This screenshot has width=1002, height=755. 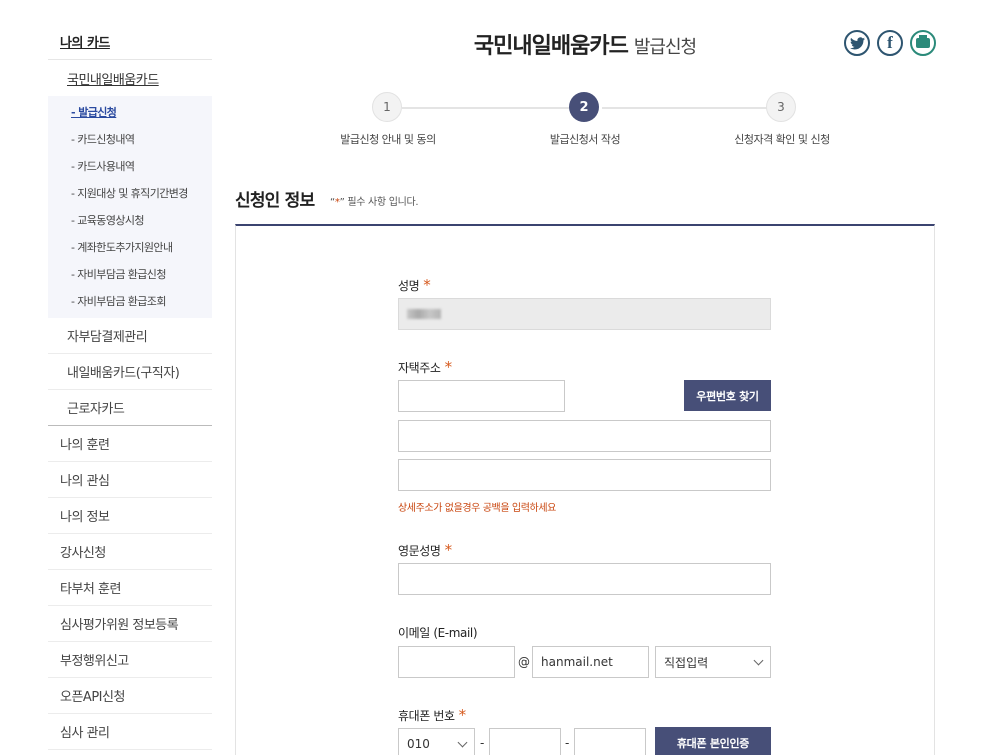 What do you see at coordinates (727, 395) in the screenshot?
I see `zipcode-search-button: 우편번호 찾기` at bounding box center [727, 395].